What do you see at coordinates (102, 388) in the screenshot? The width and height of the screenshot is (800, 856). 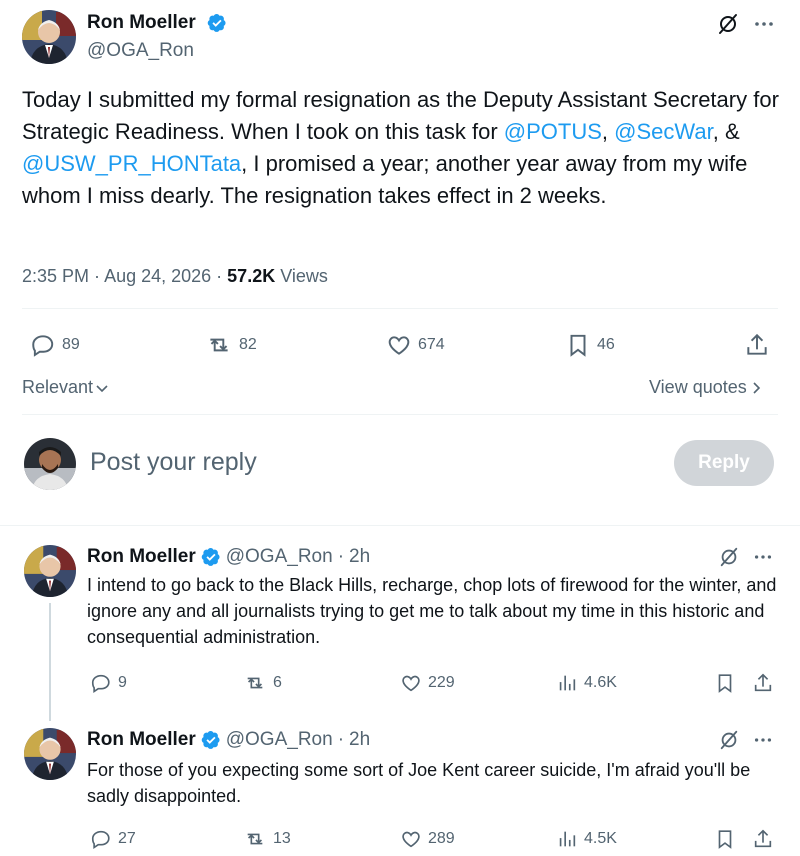 I see `chevron-down-icon` at bounding box center [102, 388].